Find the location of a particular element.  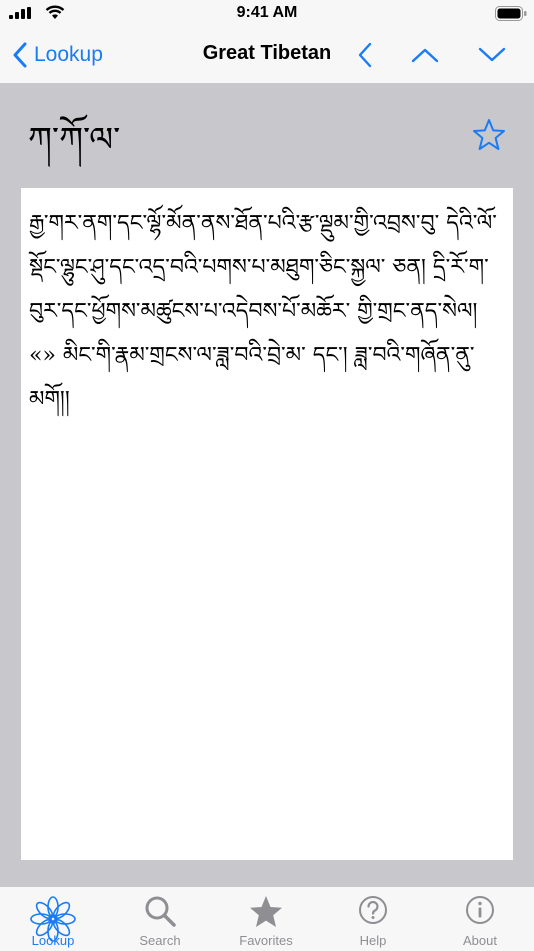

page-title: Great Tibetan is located at coordinates (267, 53).